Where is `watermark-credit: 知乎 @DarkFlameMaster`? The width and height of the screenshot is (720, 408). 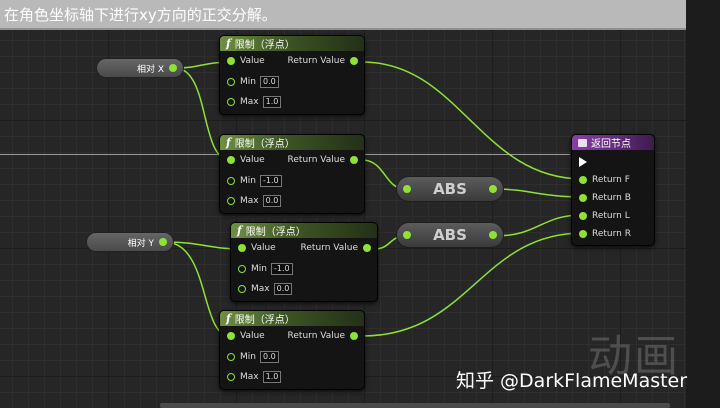
watermark-credit: 知乎 @DarkFlameMaster is located at coordinates (572, 381).